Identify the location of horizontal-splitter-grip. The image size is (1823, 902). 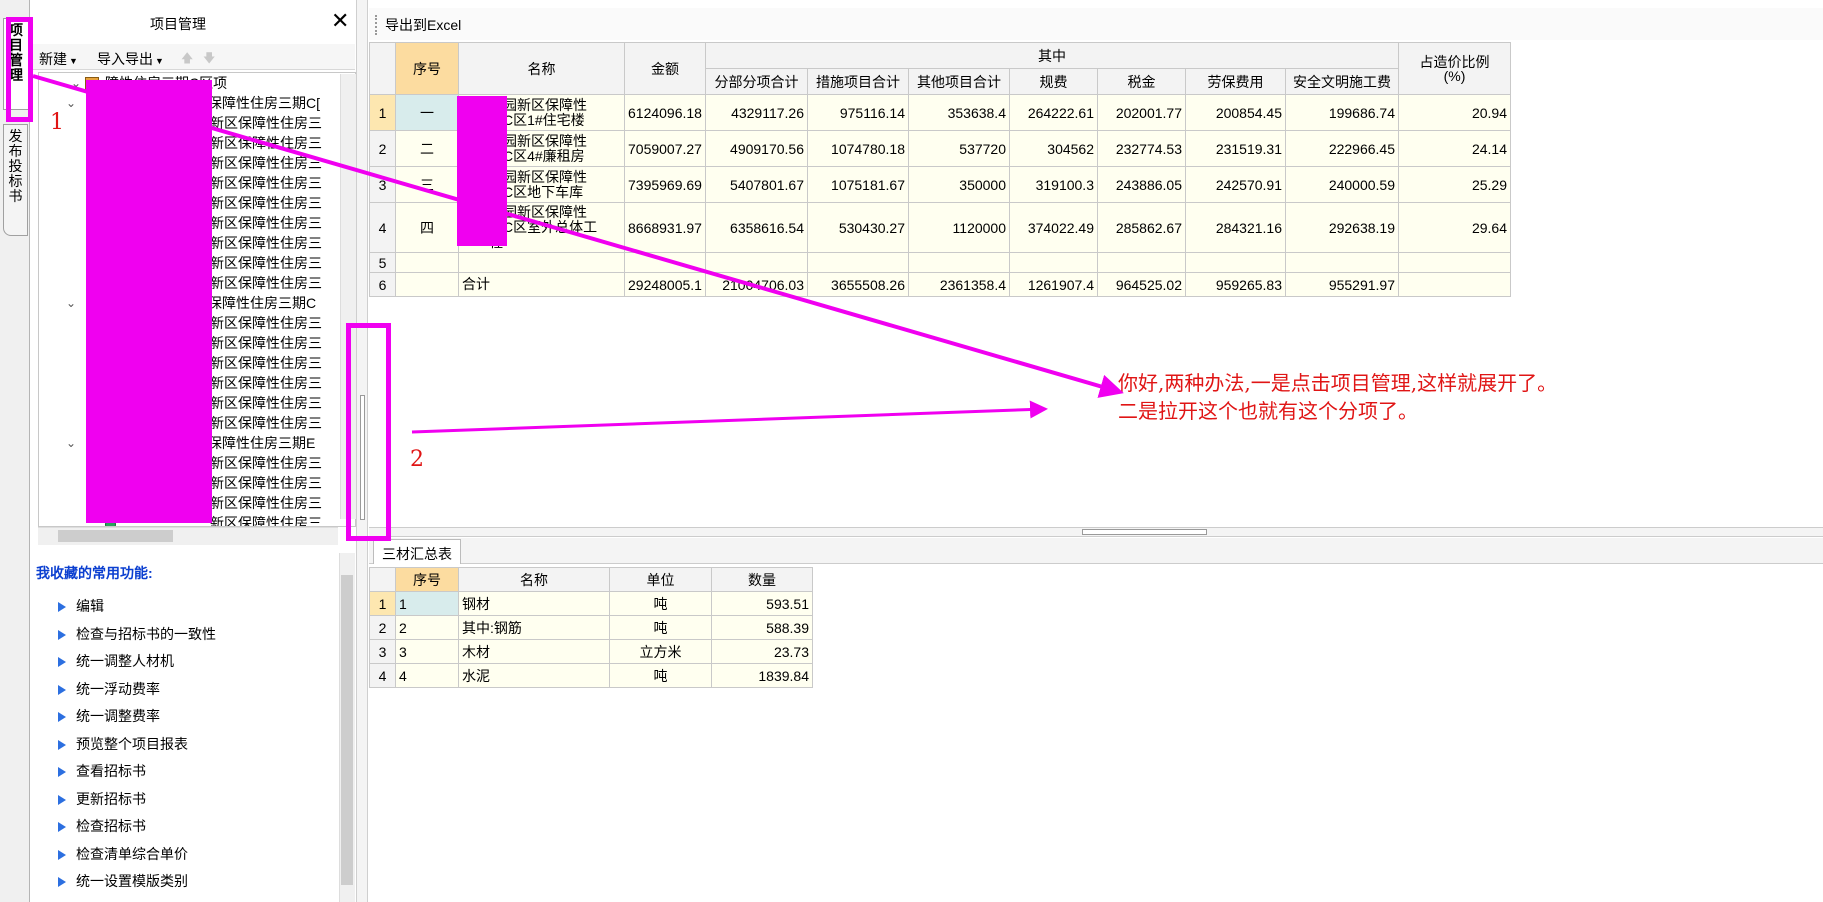
(1144, 532).